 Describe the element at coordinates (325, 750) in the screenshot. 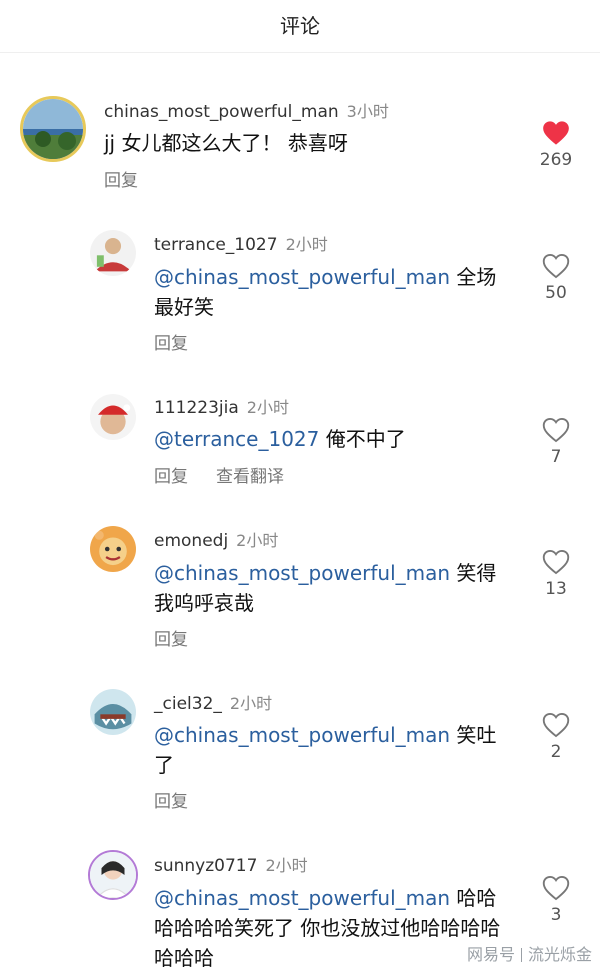

I see `comment-text: @chinas_most_powerful_man 笑吐了` at that location.